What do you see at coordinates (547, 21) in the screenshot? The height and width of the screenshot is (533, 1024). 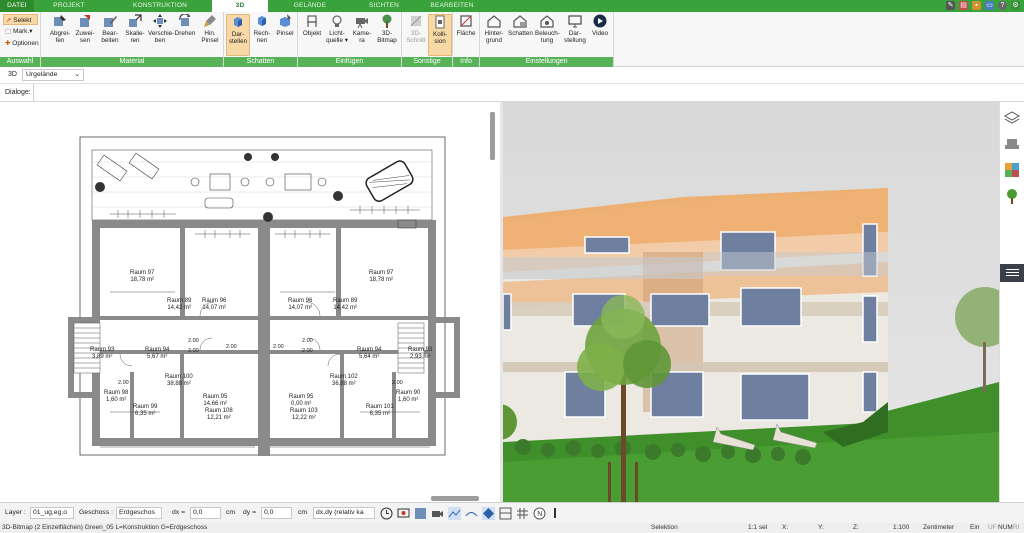 I see `house-light-icon` at bounding box center [547, 21].